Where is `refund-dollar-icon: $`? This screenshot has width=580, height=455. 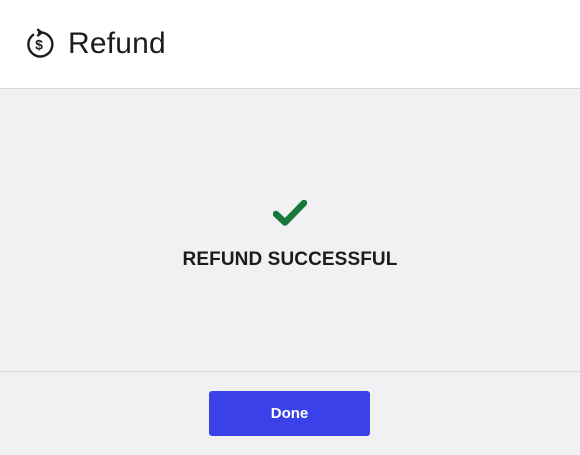
refund-dollar-icon: $ is located at coordinates (39, 44).